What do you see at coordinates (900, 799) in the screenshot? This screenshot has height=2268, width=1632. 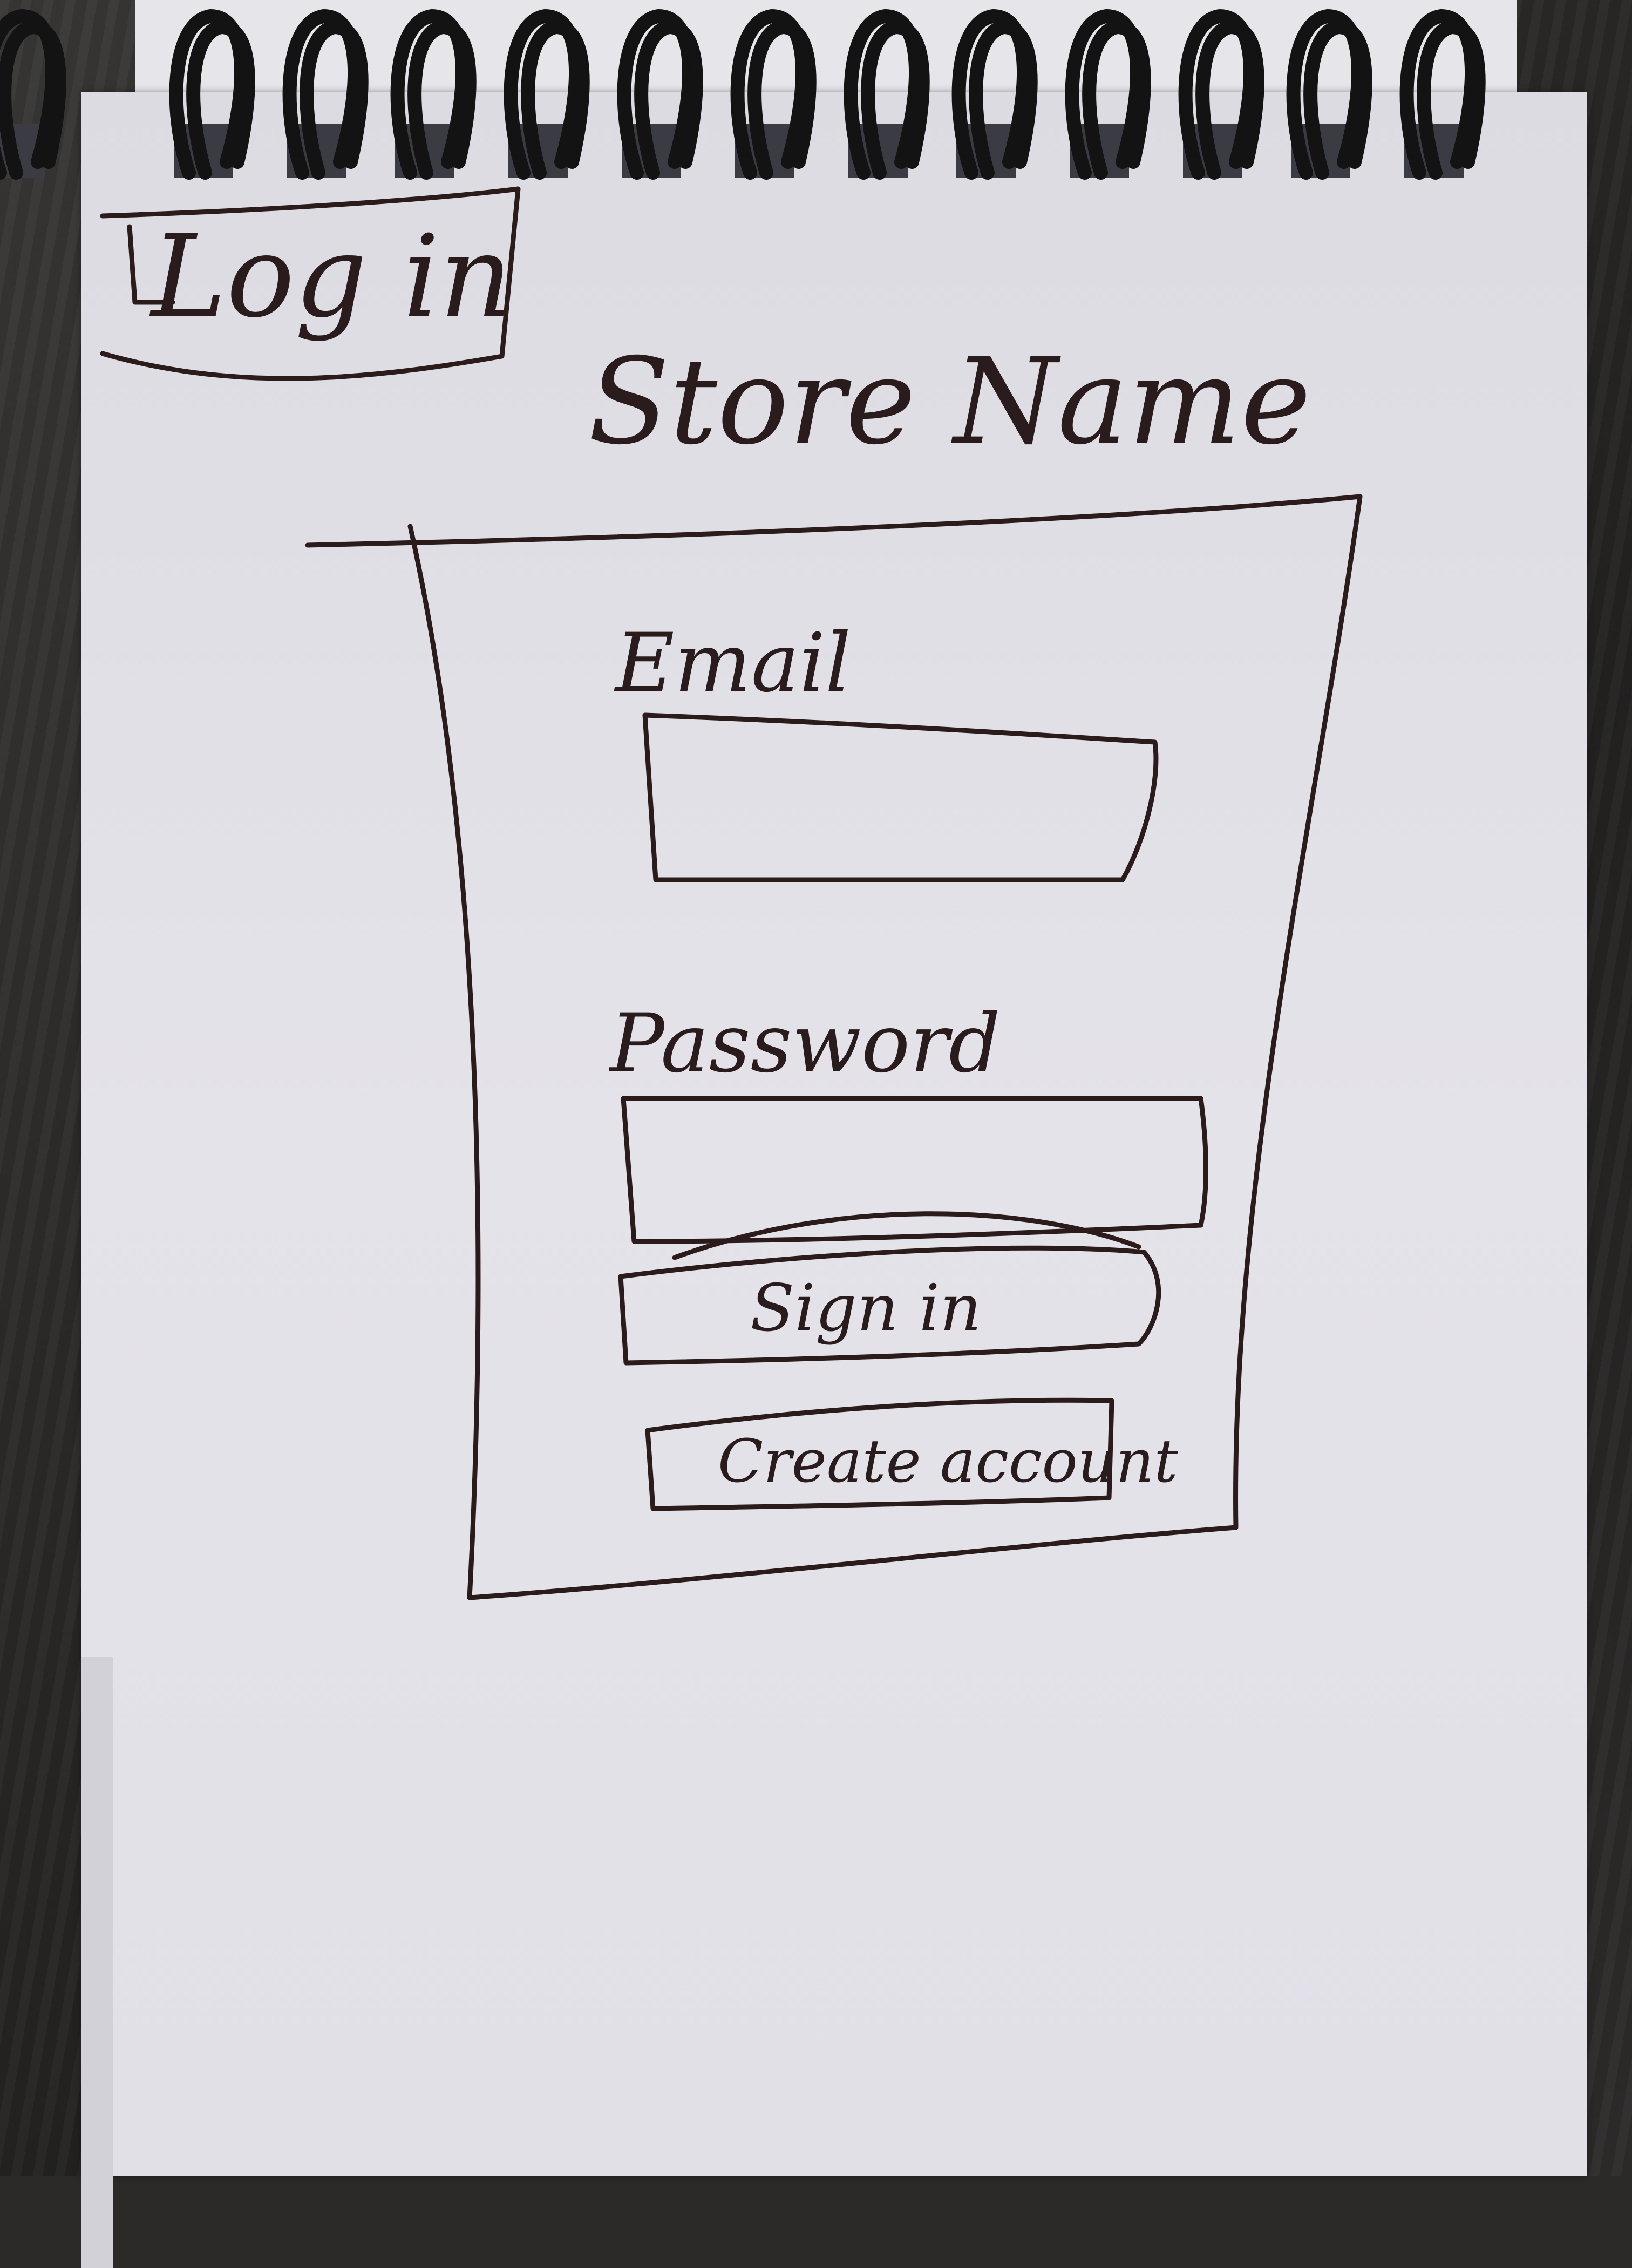 I see `email-input` at bounding box center [900, 799].